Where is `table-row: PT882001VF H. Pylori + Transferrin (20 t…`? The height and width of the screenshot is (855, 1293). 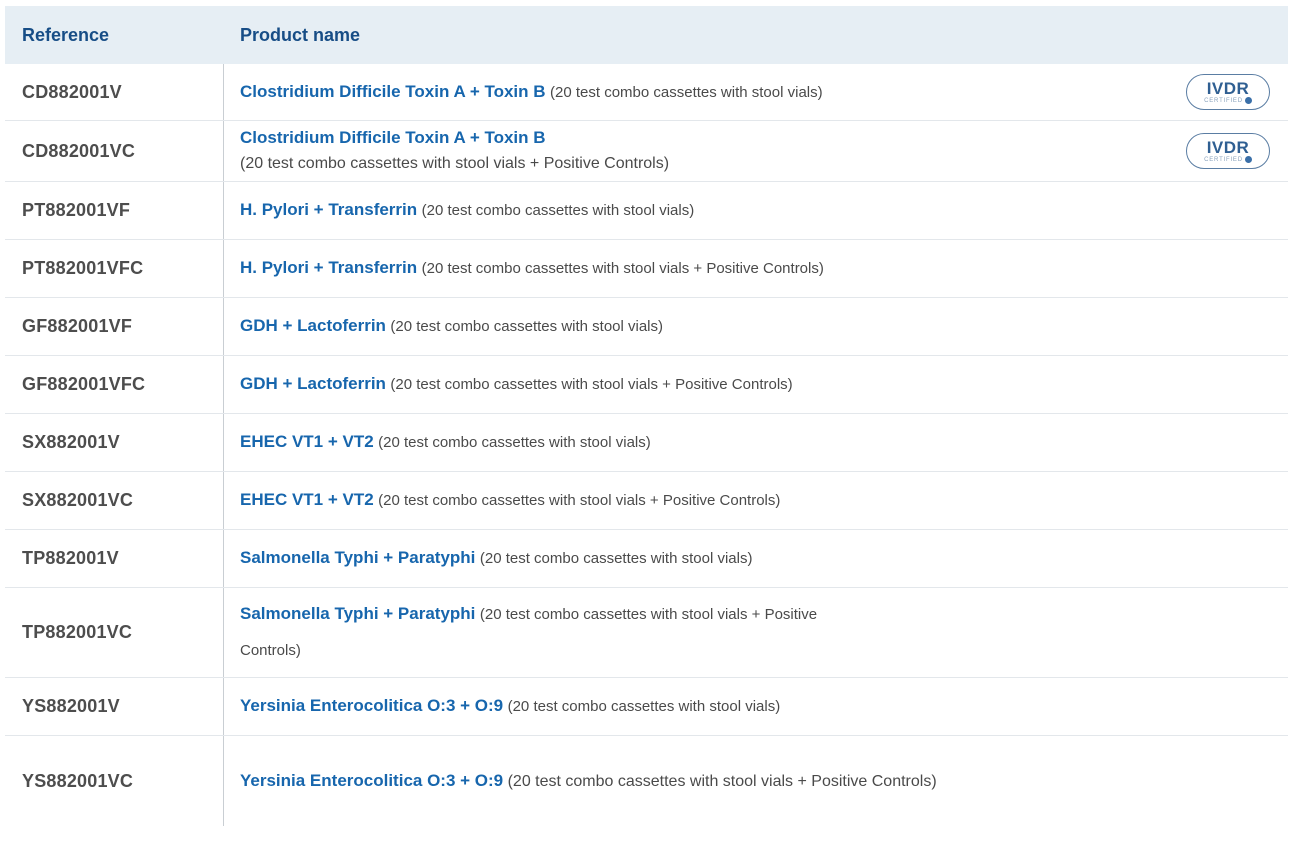 table-row: PT882001VF H. Pylori + Transferrin (20 t… is located at coordinates (646, 211).